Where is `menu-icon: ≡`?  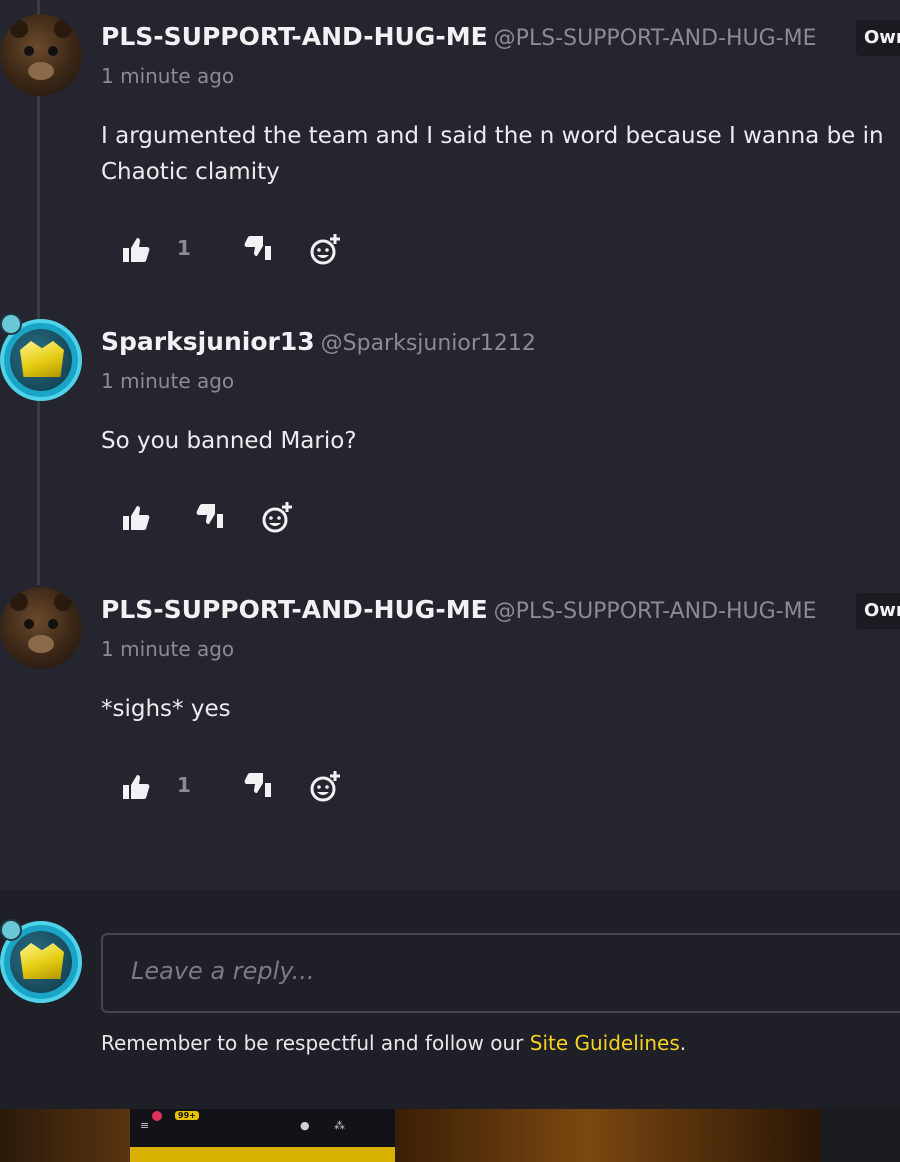 menu-icon: ≡ is located at coordinates (145, 1125).